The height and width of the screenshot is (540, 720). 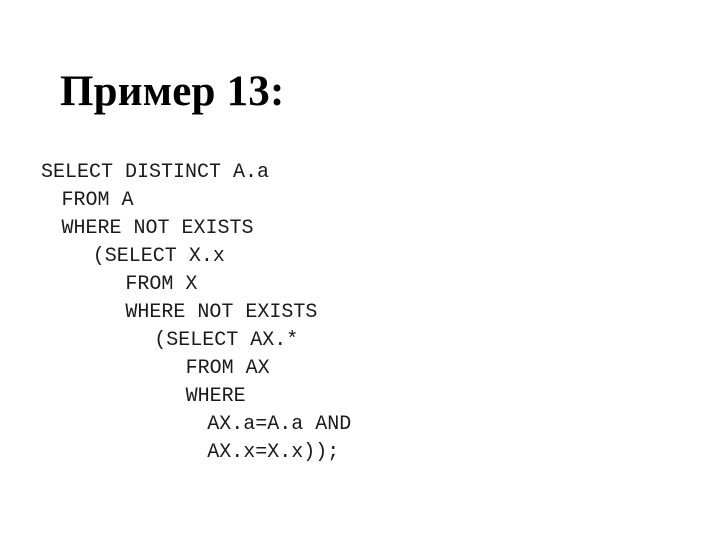 What do you see at coordinates (155, 172) in the screenshot?
I see `code-line: SELECT DISTINCT A.a` at bounding box center [155, 172].